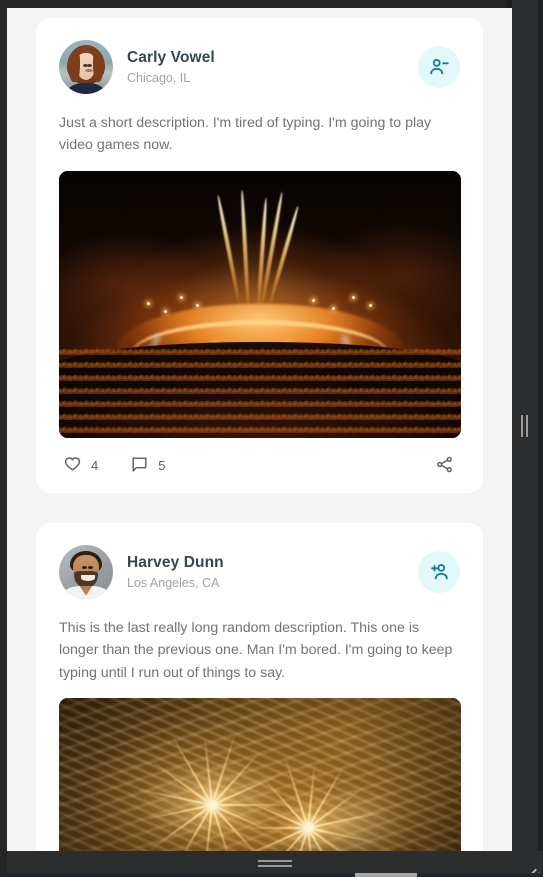 The image size is (543, 877). Describe the element at coordinates (531, 865) in the screenshot. I see `corner-resize-handle` at that location.